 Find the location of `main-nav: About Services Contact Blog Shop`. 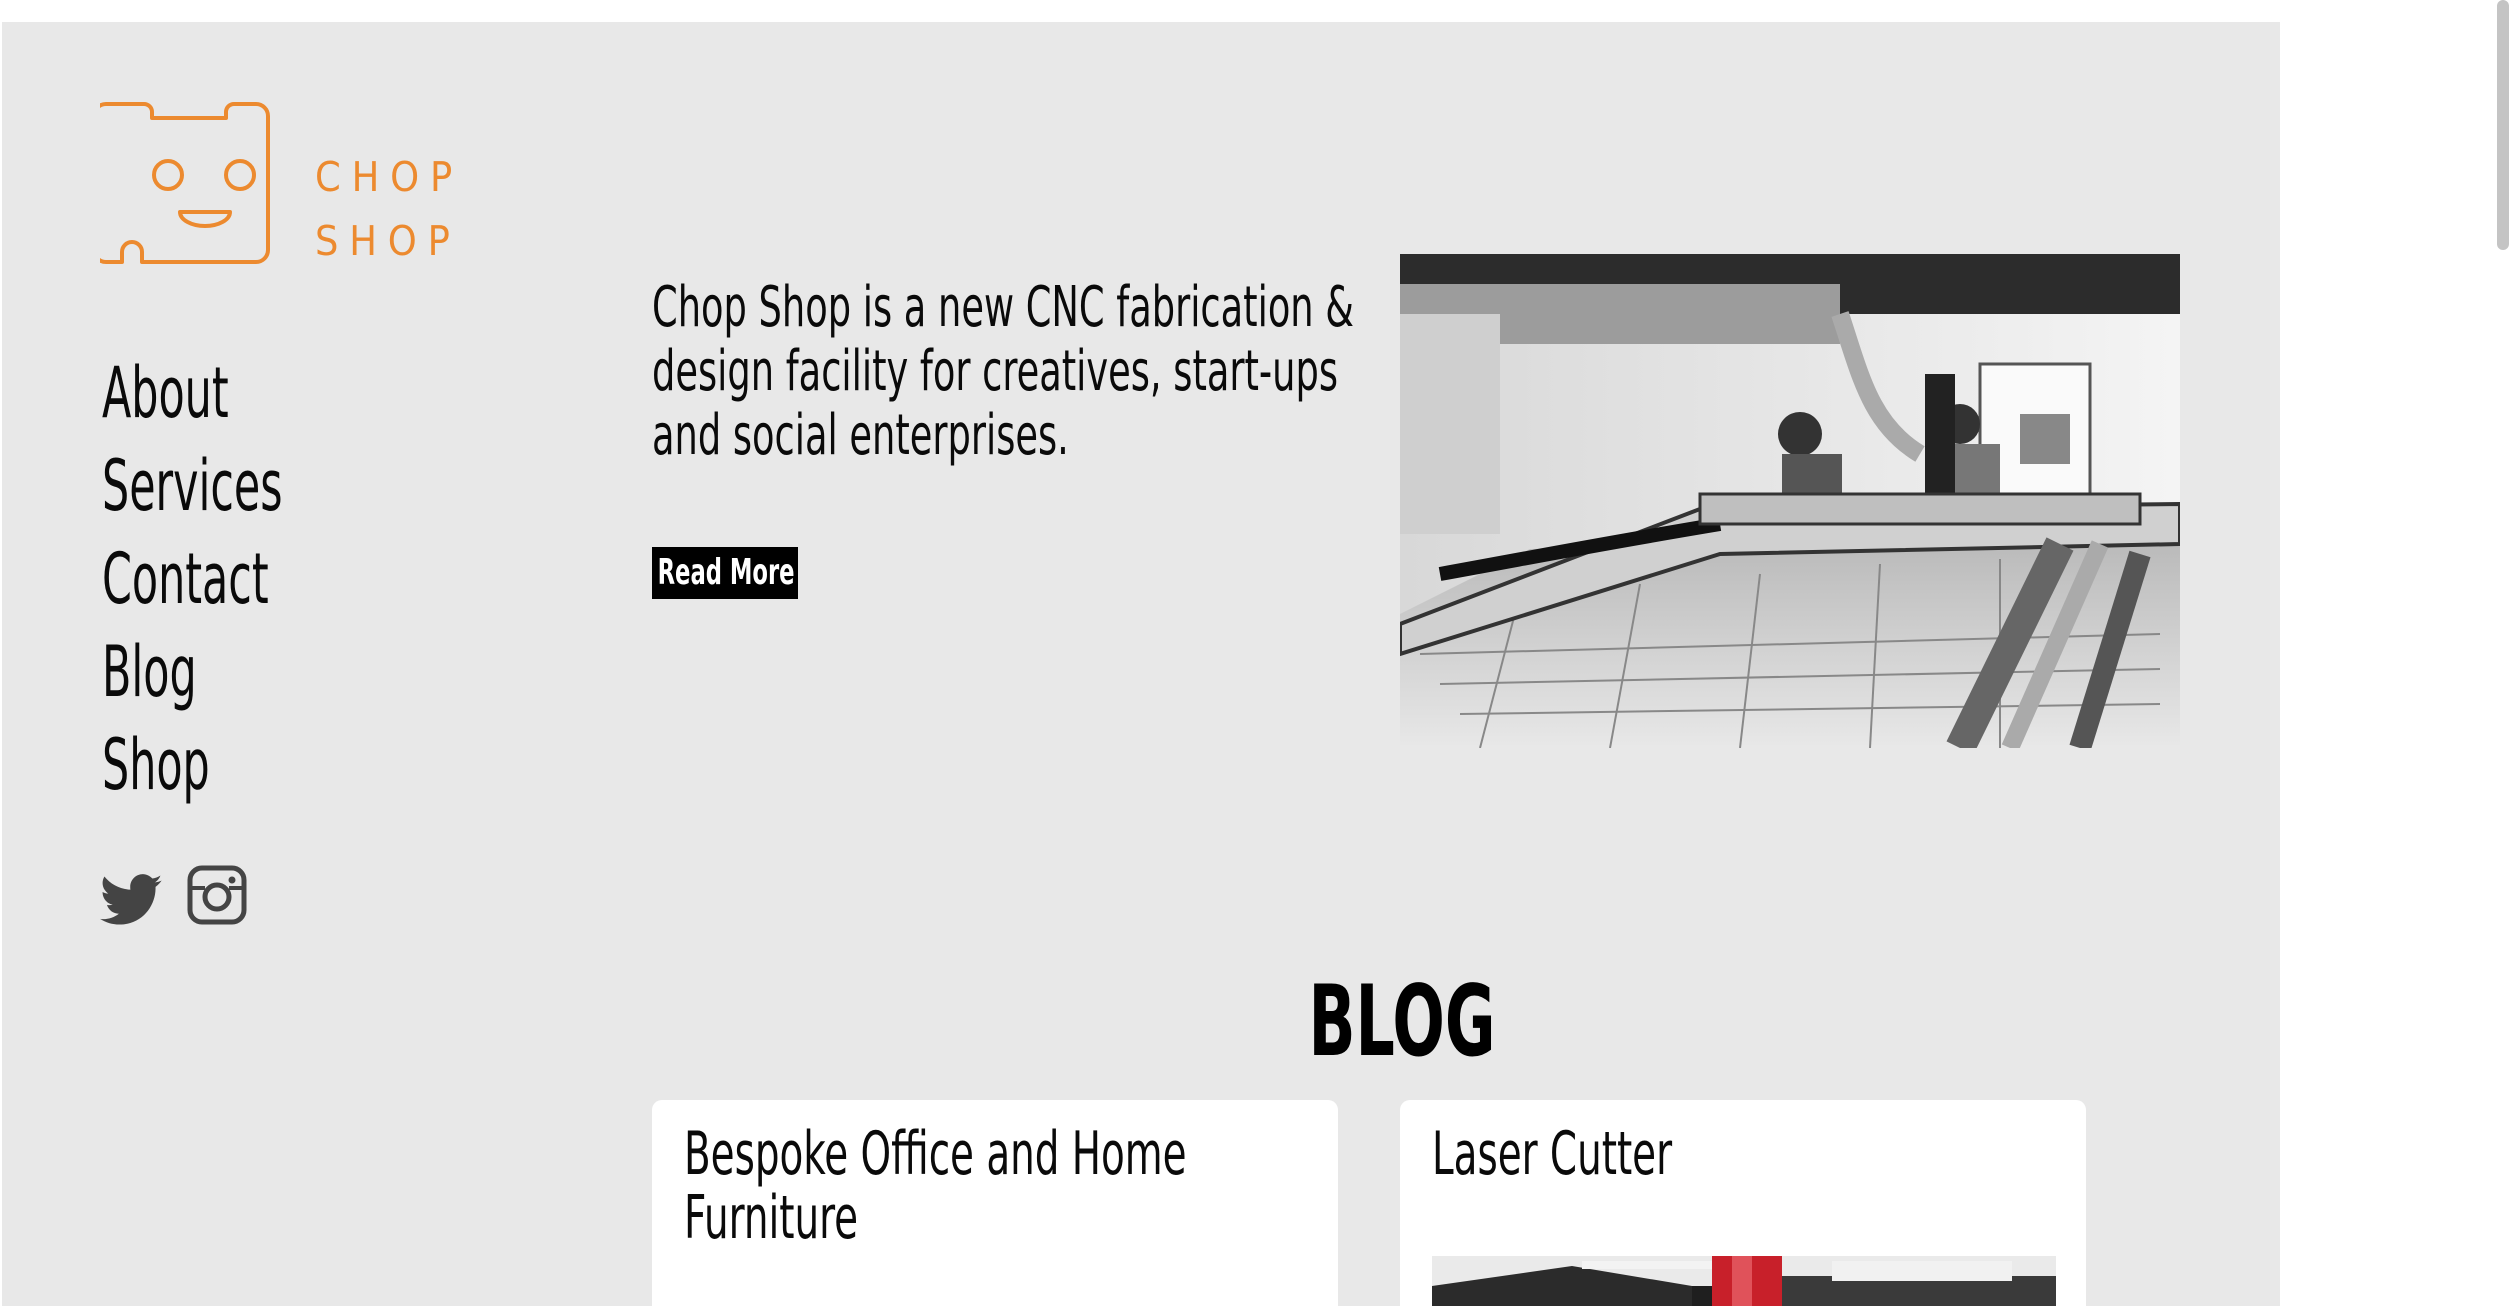

main-nav: About Services Contact Blog Shop is located at coordinates (235, 579).